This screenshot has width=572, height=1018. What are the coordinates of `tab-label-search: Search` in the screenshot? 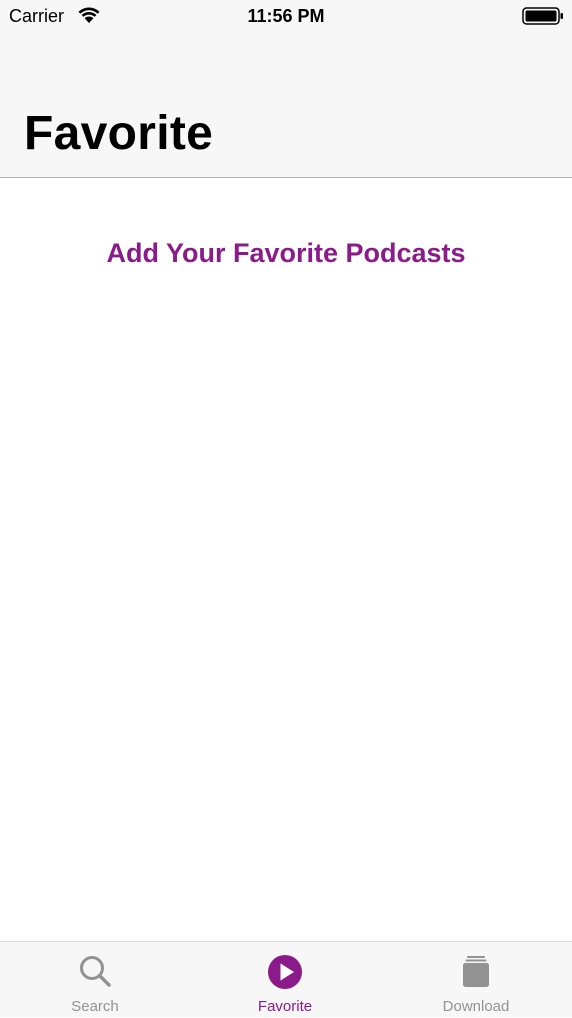 It's located at (95, 1006).